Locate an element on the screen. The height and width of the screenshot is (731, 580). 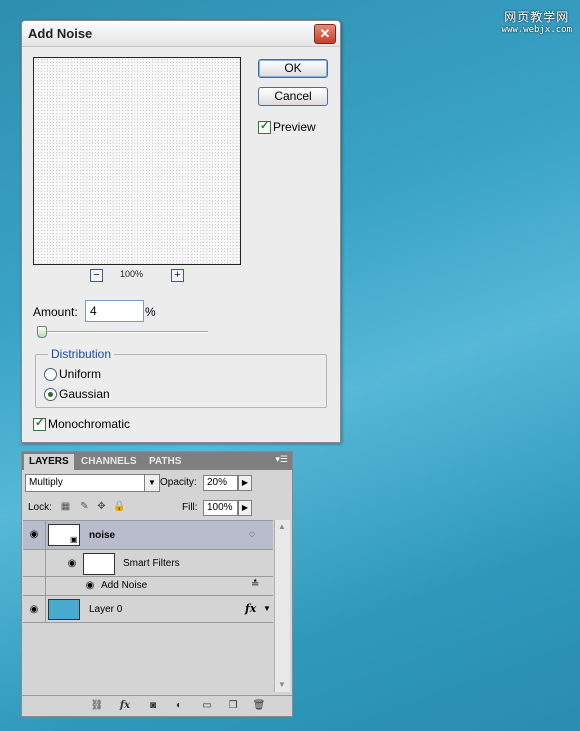
opacity-arrow-button: ▶ is located at coordinates (245, 483).